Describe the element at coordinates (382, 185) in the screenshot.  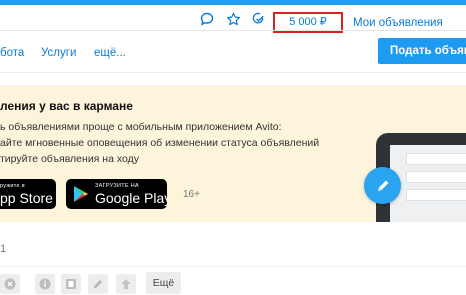
I see `pencil-icon` at that location.